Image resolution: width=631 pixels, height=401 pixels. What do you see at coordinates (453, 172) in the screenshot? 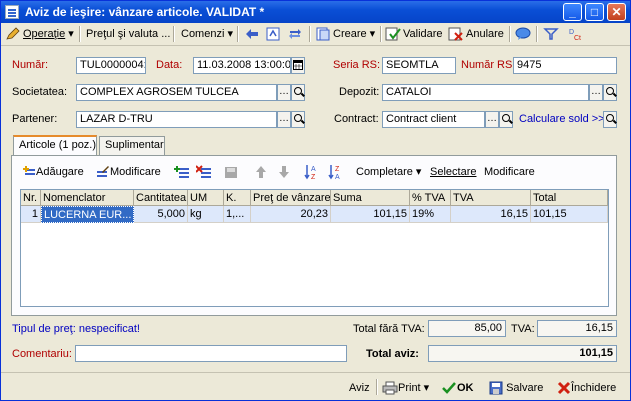
I see `selectare-button: Selectare` at bounding box center [453, 172].